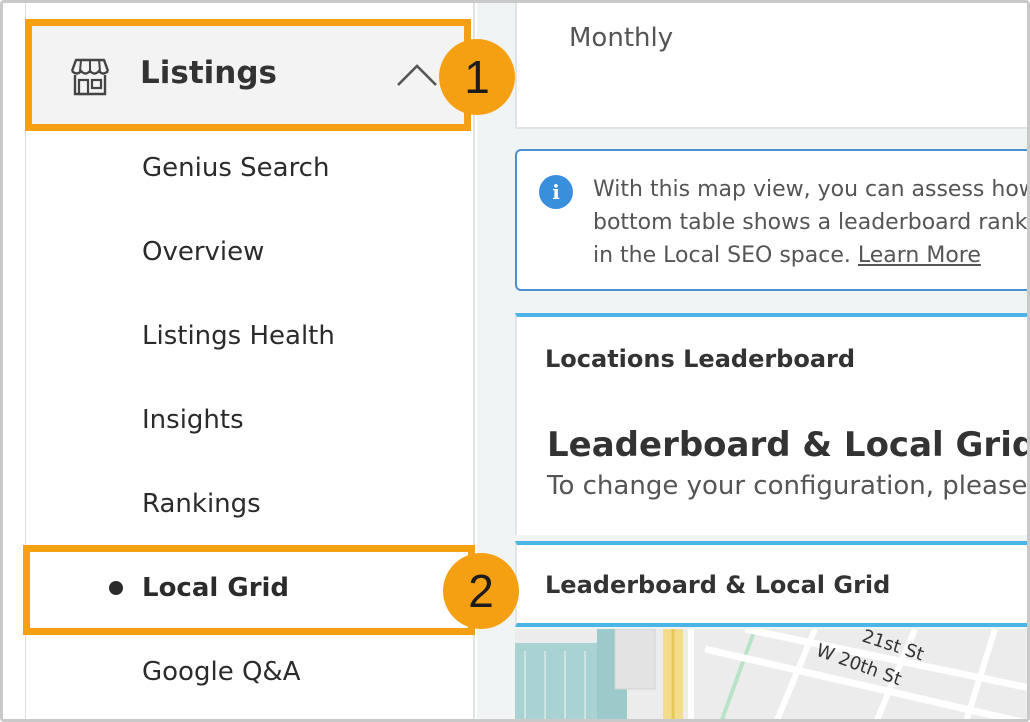  What do you see at coordinates (201, 504) in the screenshot?
I see `sidebar-item-rankings: Rankings` at bounding box center [201, 504].